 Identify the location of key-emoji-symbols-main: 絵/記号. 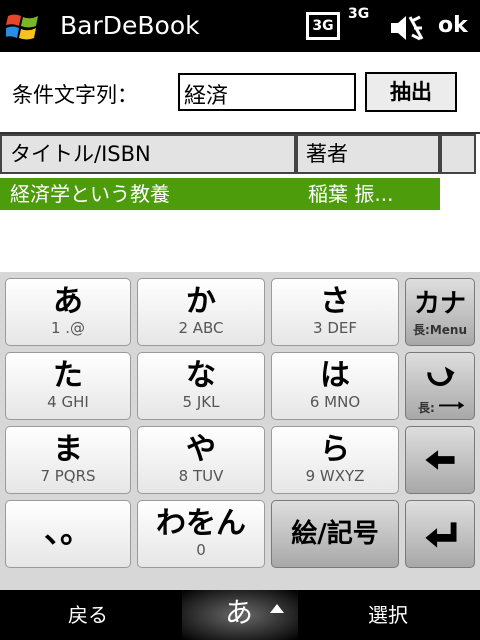
(335, 534).